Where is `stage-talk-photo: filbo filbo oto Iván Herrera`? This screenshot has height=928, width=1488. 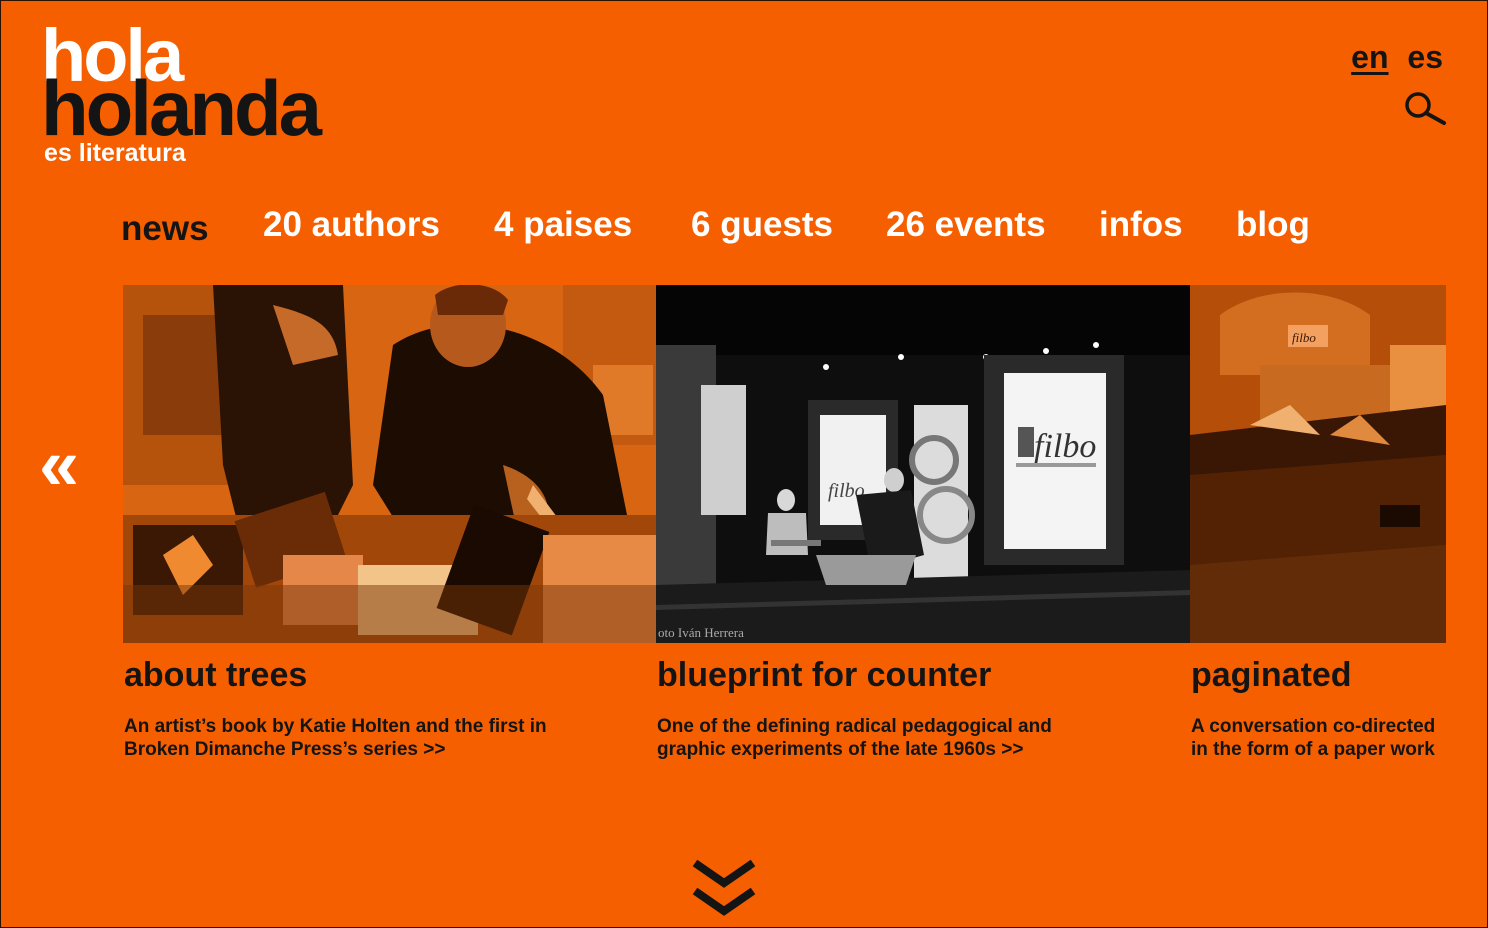
stage-talk-photo: filbo filbo oto Iván Herrera is located at coordinates (923, 464).